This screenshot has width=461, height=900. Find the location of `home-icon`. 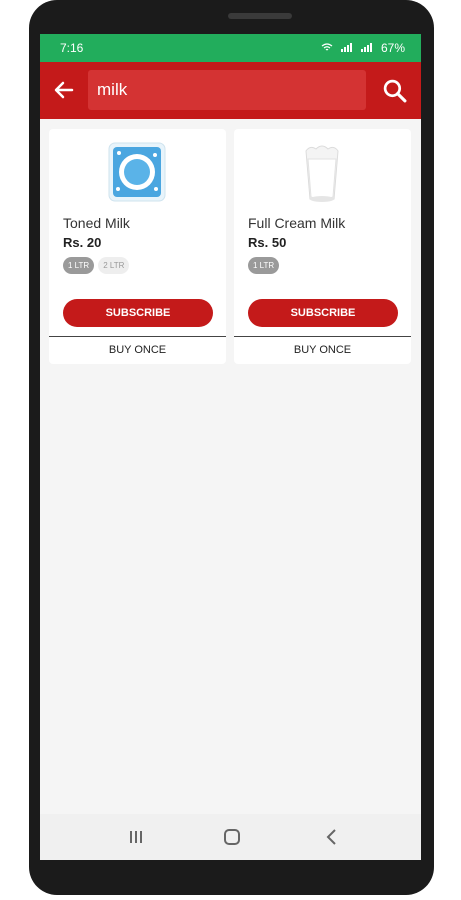

home-icon is located at coordinates (232, 837).